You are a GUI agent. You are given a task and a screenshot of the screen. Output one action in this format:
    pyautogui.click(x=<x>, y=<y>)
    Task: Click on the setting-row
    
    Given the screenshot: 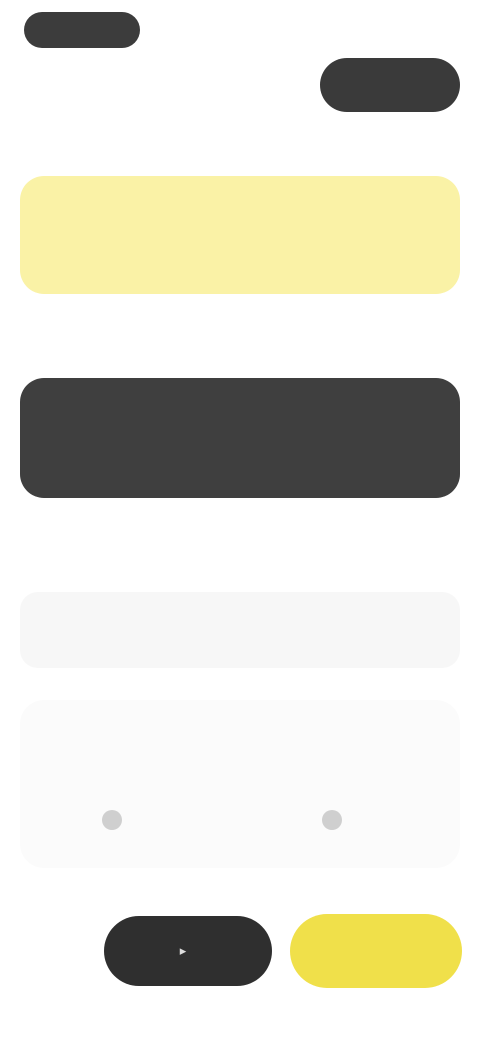 What is the action you would take?
    pyautogui.click(x=240, y=630)
    